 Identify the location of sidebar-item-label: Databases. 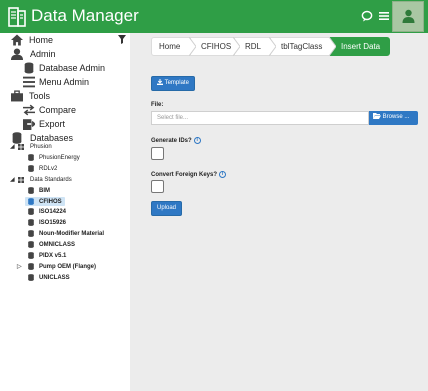
(52, 138).